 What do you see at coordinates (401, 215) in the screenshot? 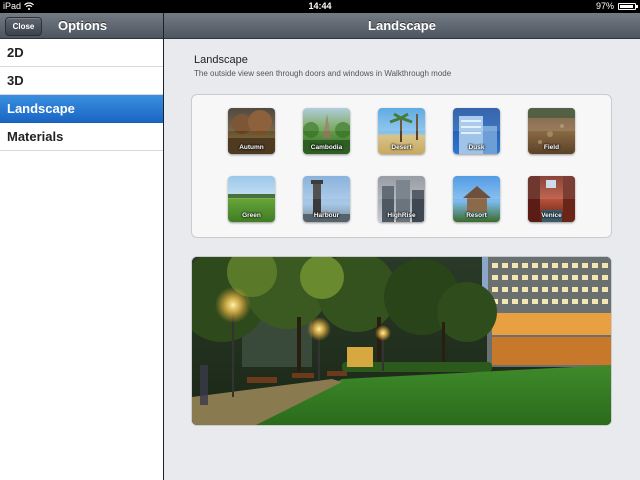
I see `thumb-label: HighRise` at bounding box center [401, 215].